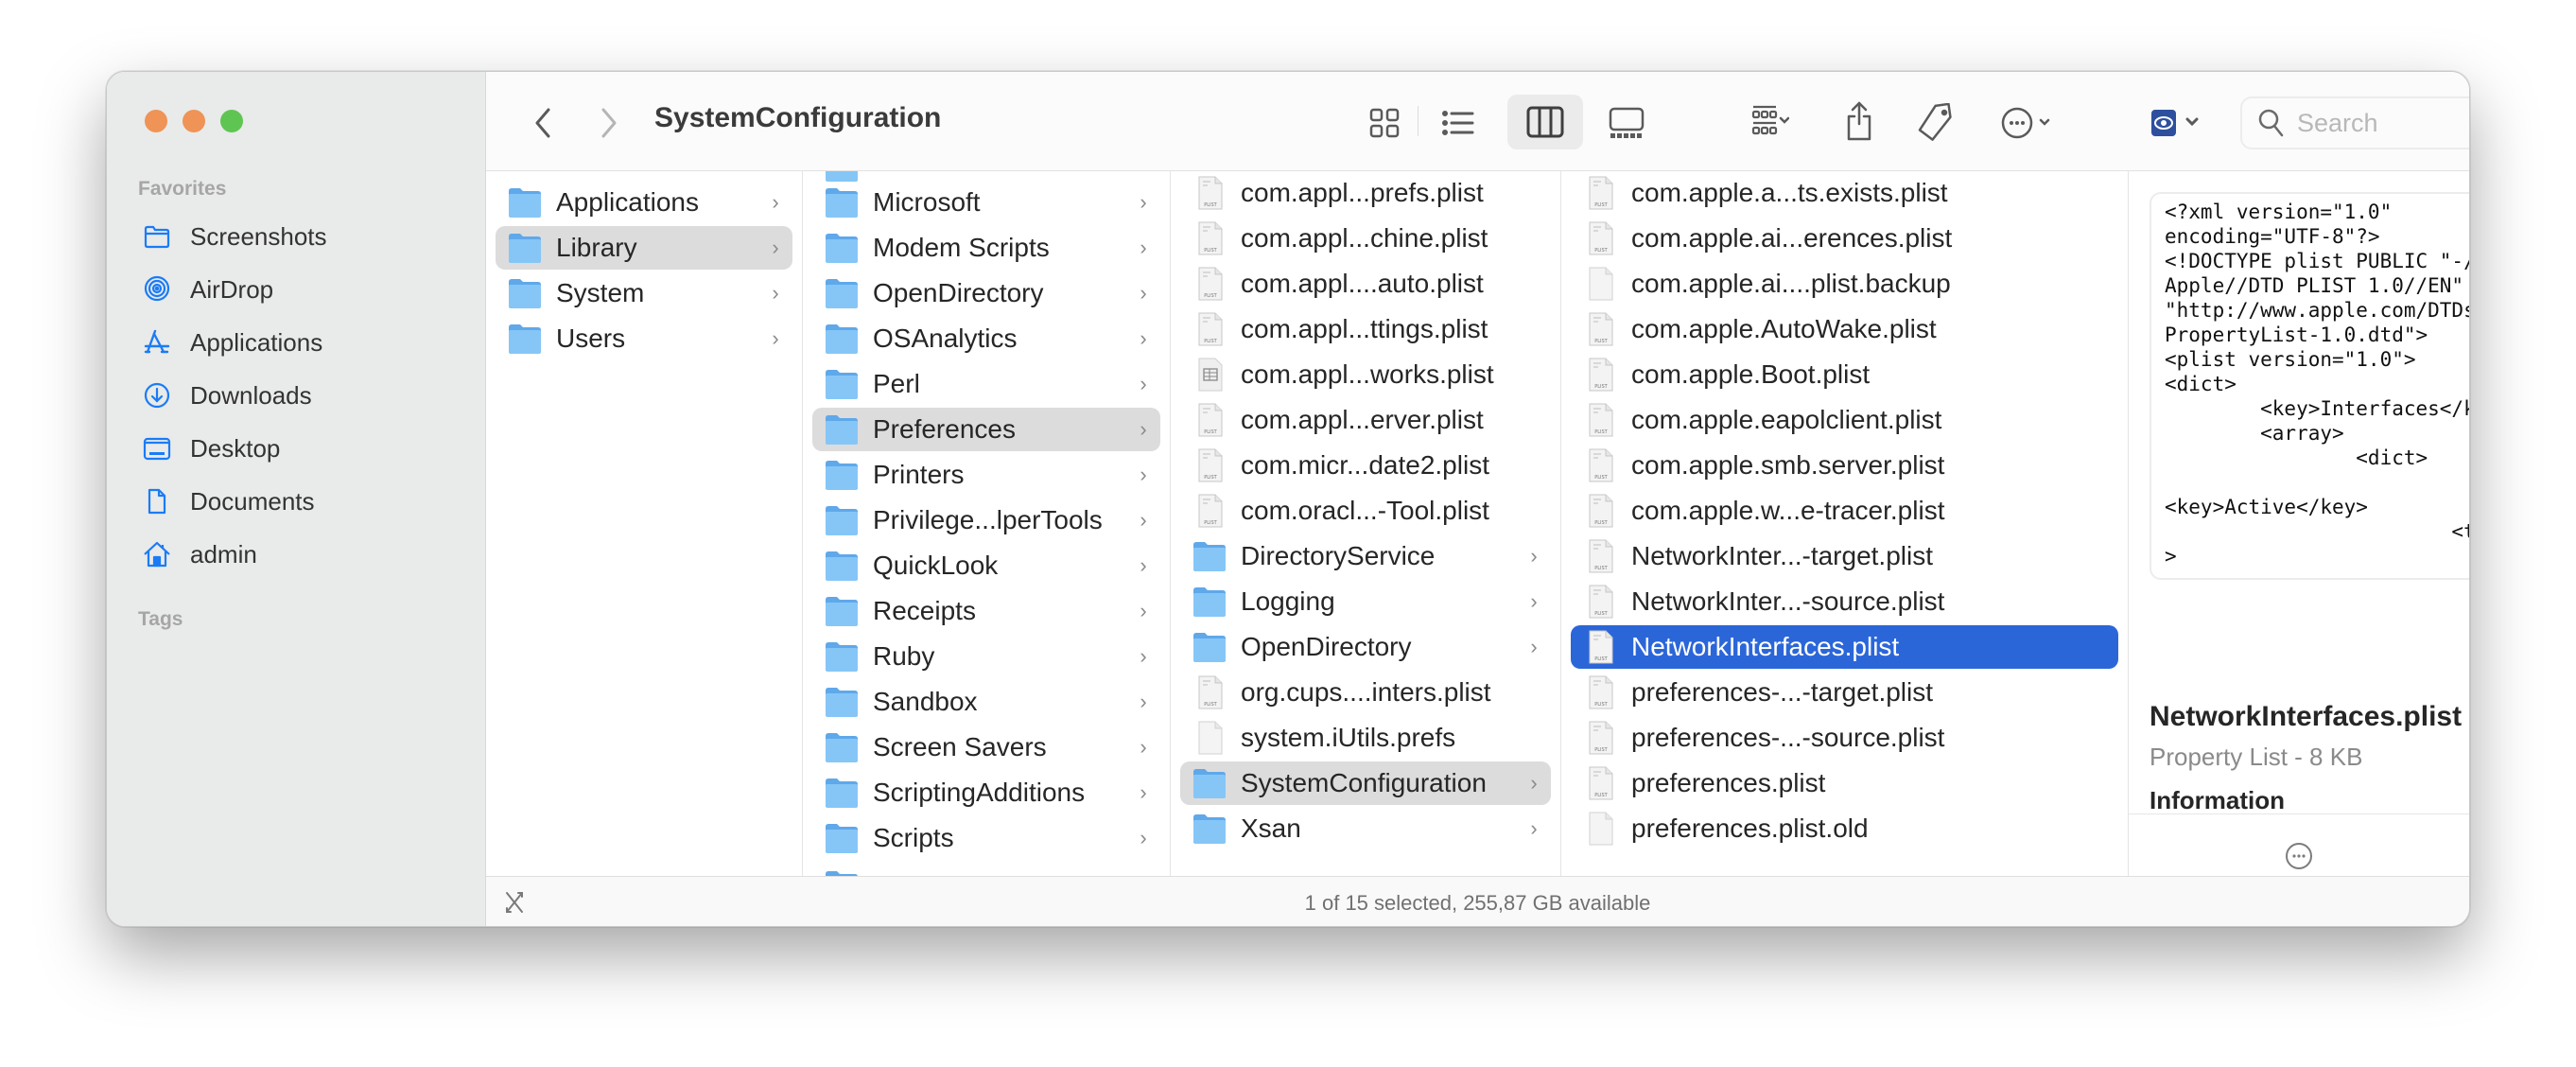  What do you see at coordinates (986, 656) in the screenshot?
I see `folder-row: Ruby ›` at bounding box center [986, 656].